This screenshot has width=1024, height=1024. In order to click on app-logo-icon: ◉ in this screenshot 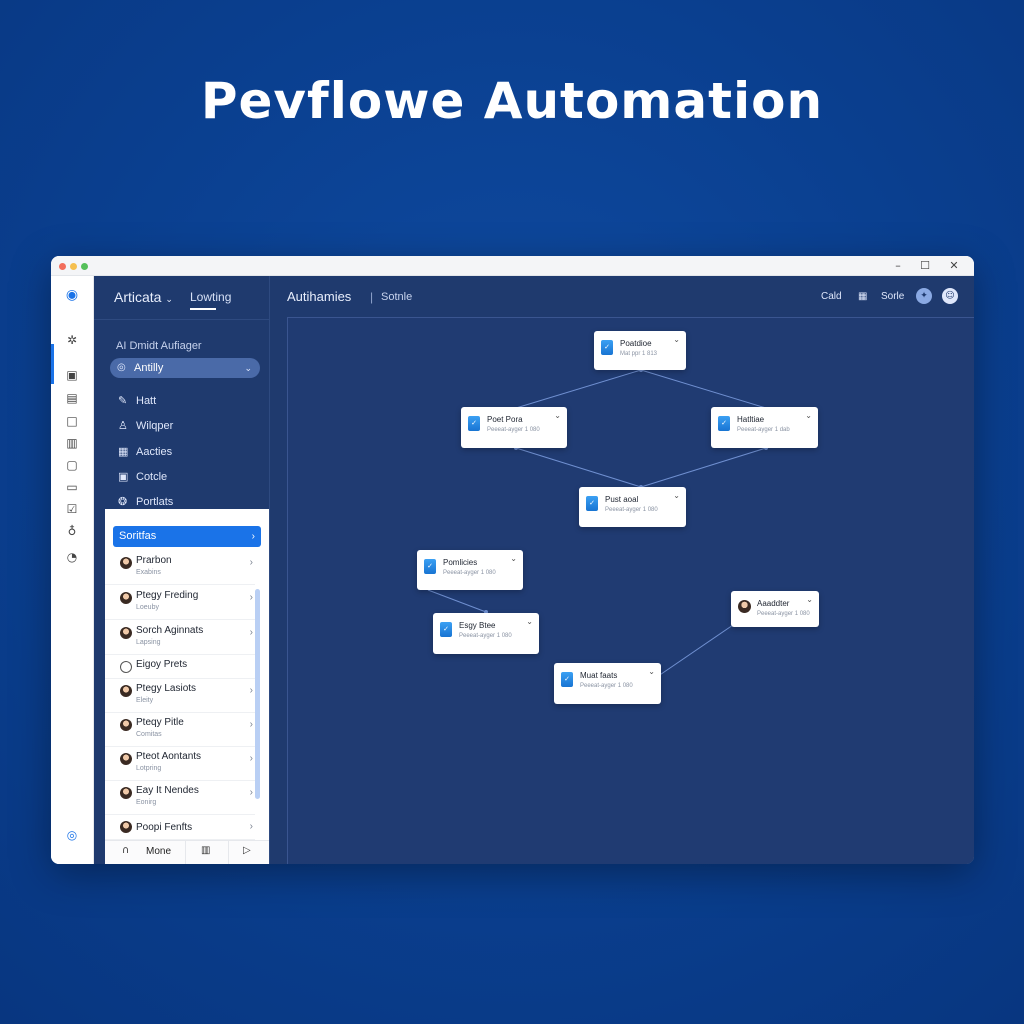, I will do `click(72, 295)`.